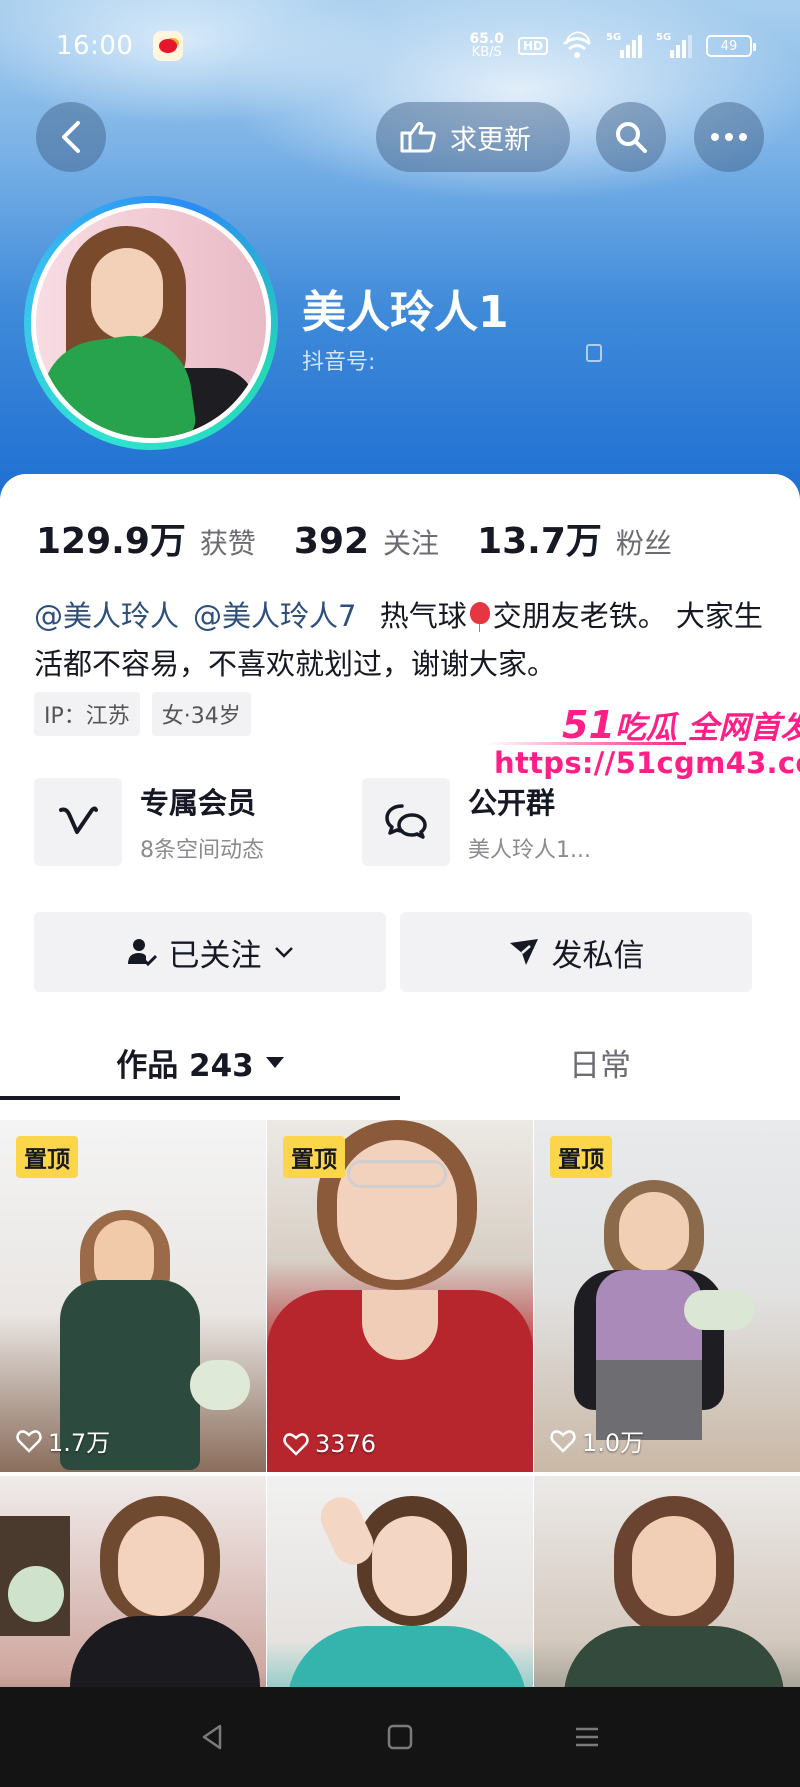 This screenshot has height=1787, width=800. Describe the element at coordinates (142, 953) in the screenshot. I see `user-check-icon` at that location.